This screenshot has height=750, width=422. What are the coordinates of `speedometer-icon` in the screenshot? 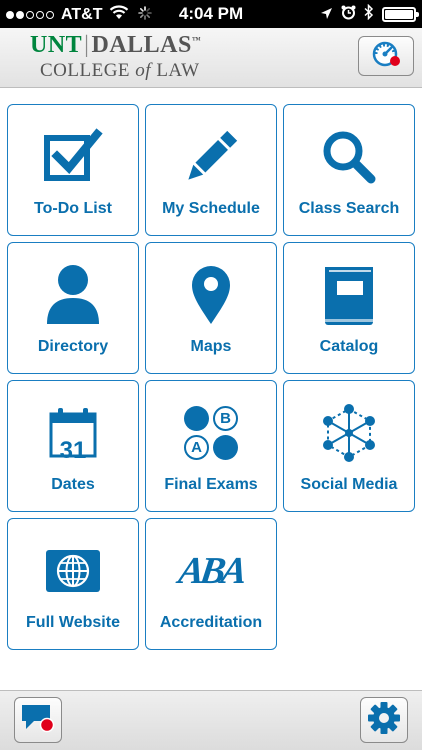 It's located at (386, 56).